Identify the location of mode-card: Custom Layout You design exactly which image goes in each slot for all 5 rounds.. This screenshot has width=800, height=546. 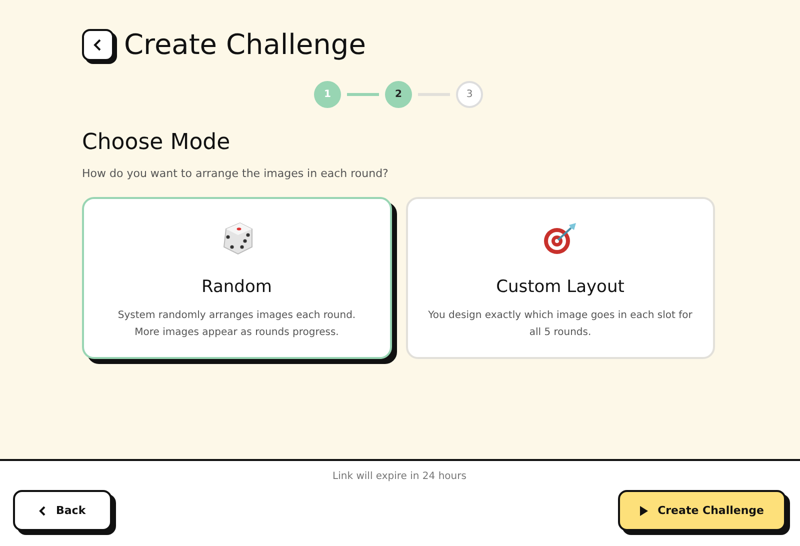
(560, 278).